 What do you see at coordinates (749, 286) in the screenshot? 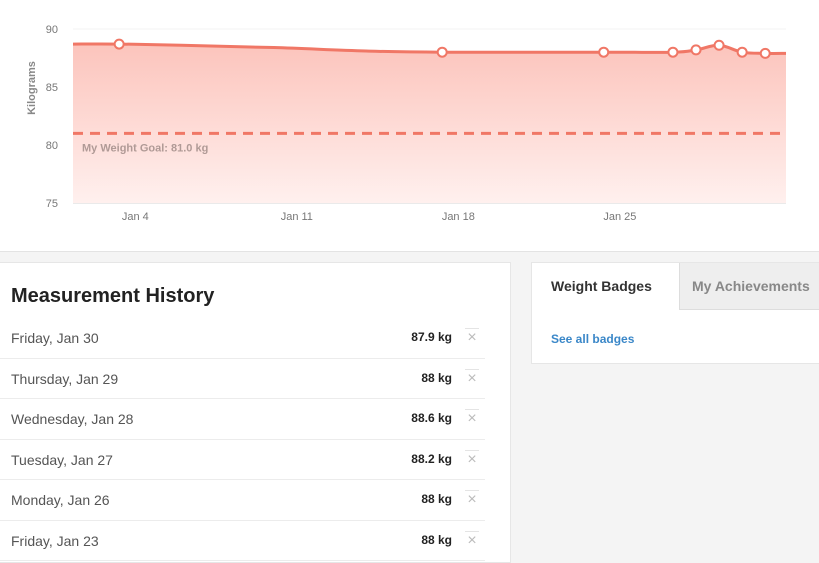
I see `tab-my-achievements: My Achievements` at bounding box center [749, 286].